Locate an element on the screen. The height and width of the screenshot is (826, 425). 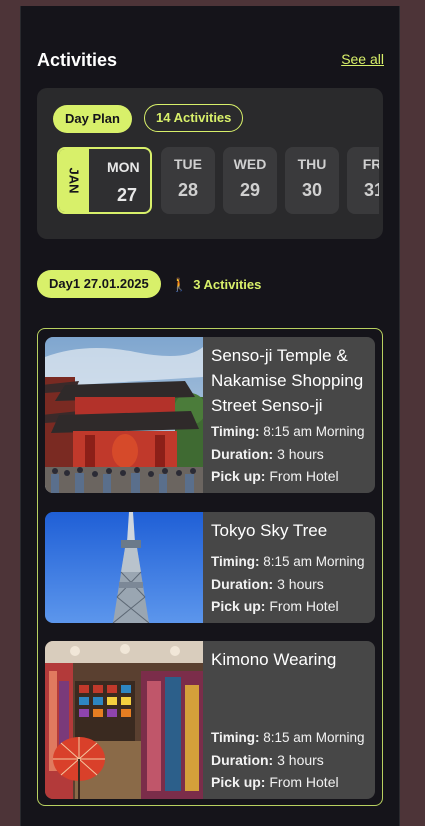
tokyo-skytree-photo is located at coordinates (124, 567).